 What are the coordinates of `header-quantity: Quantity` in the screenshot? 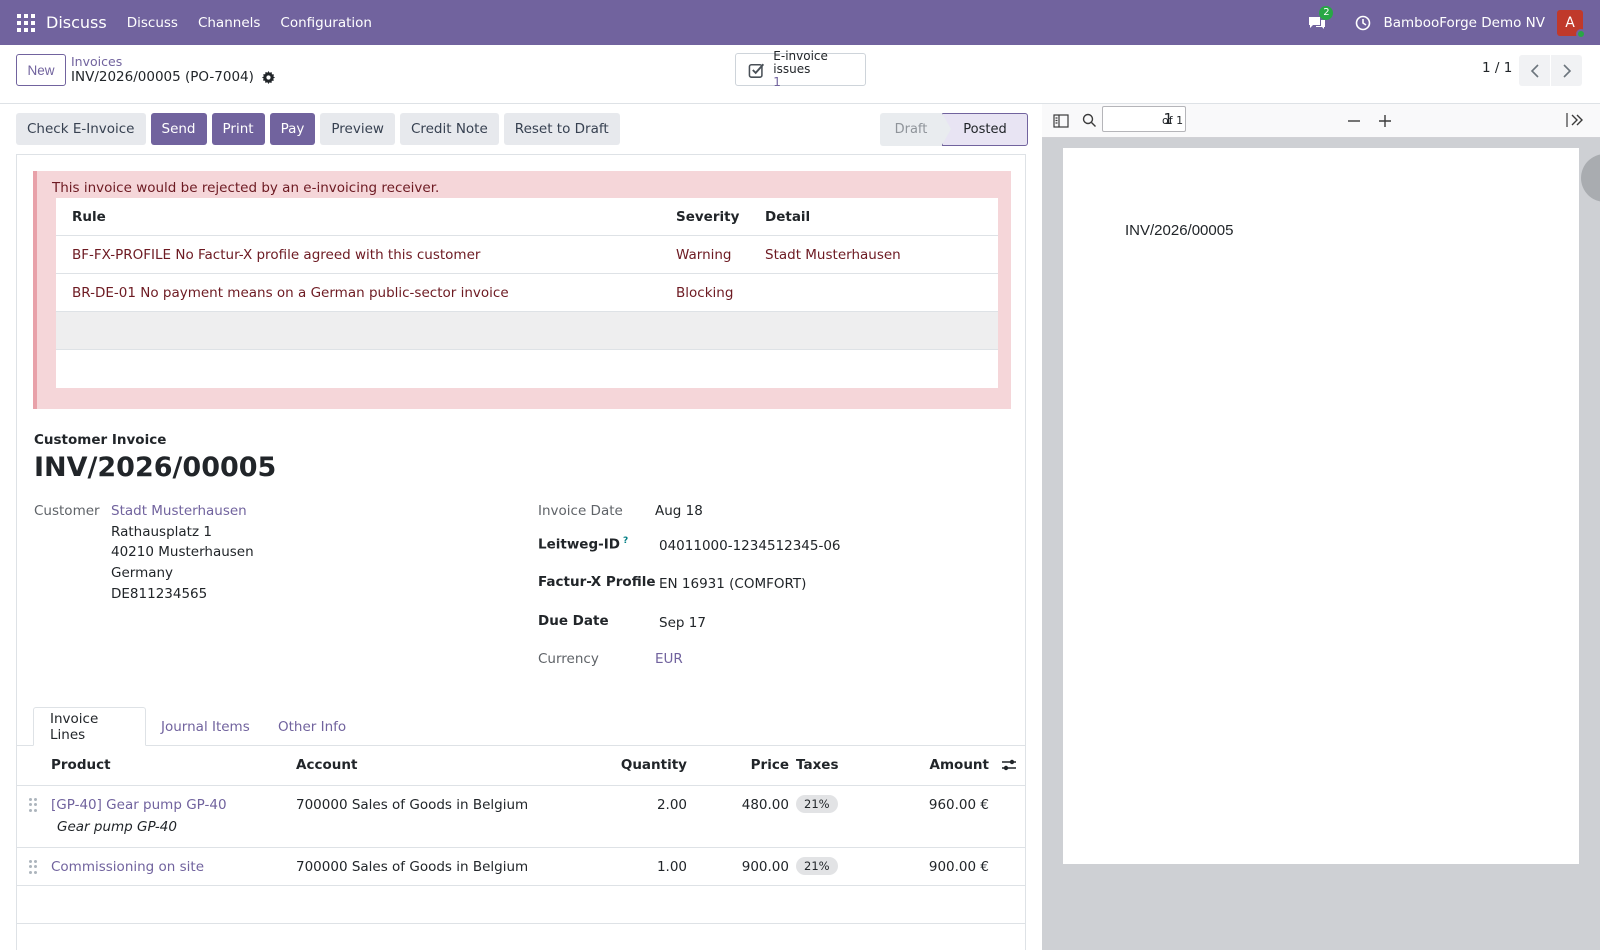 It's located at (632, 765).